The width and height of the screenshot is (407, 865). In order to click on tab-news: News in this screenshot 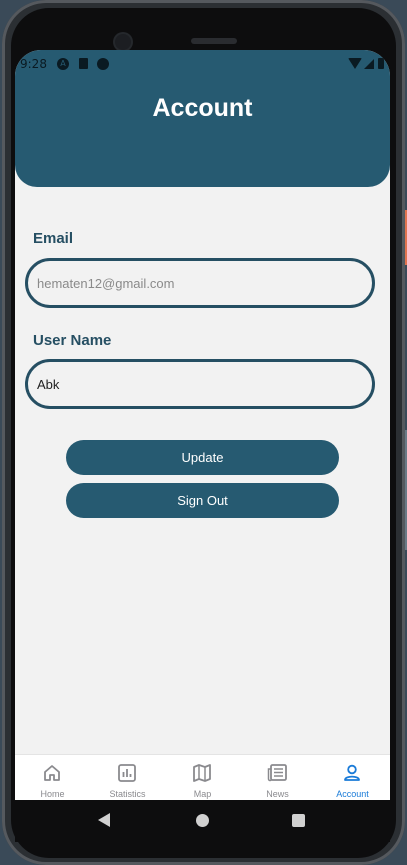, I will do `click(277, 777)`.